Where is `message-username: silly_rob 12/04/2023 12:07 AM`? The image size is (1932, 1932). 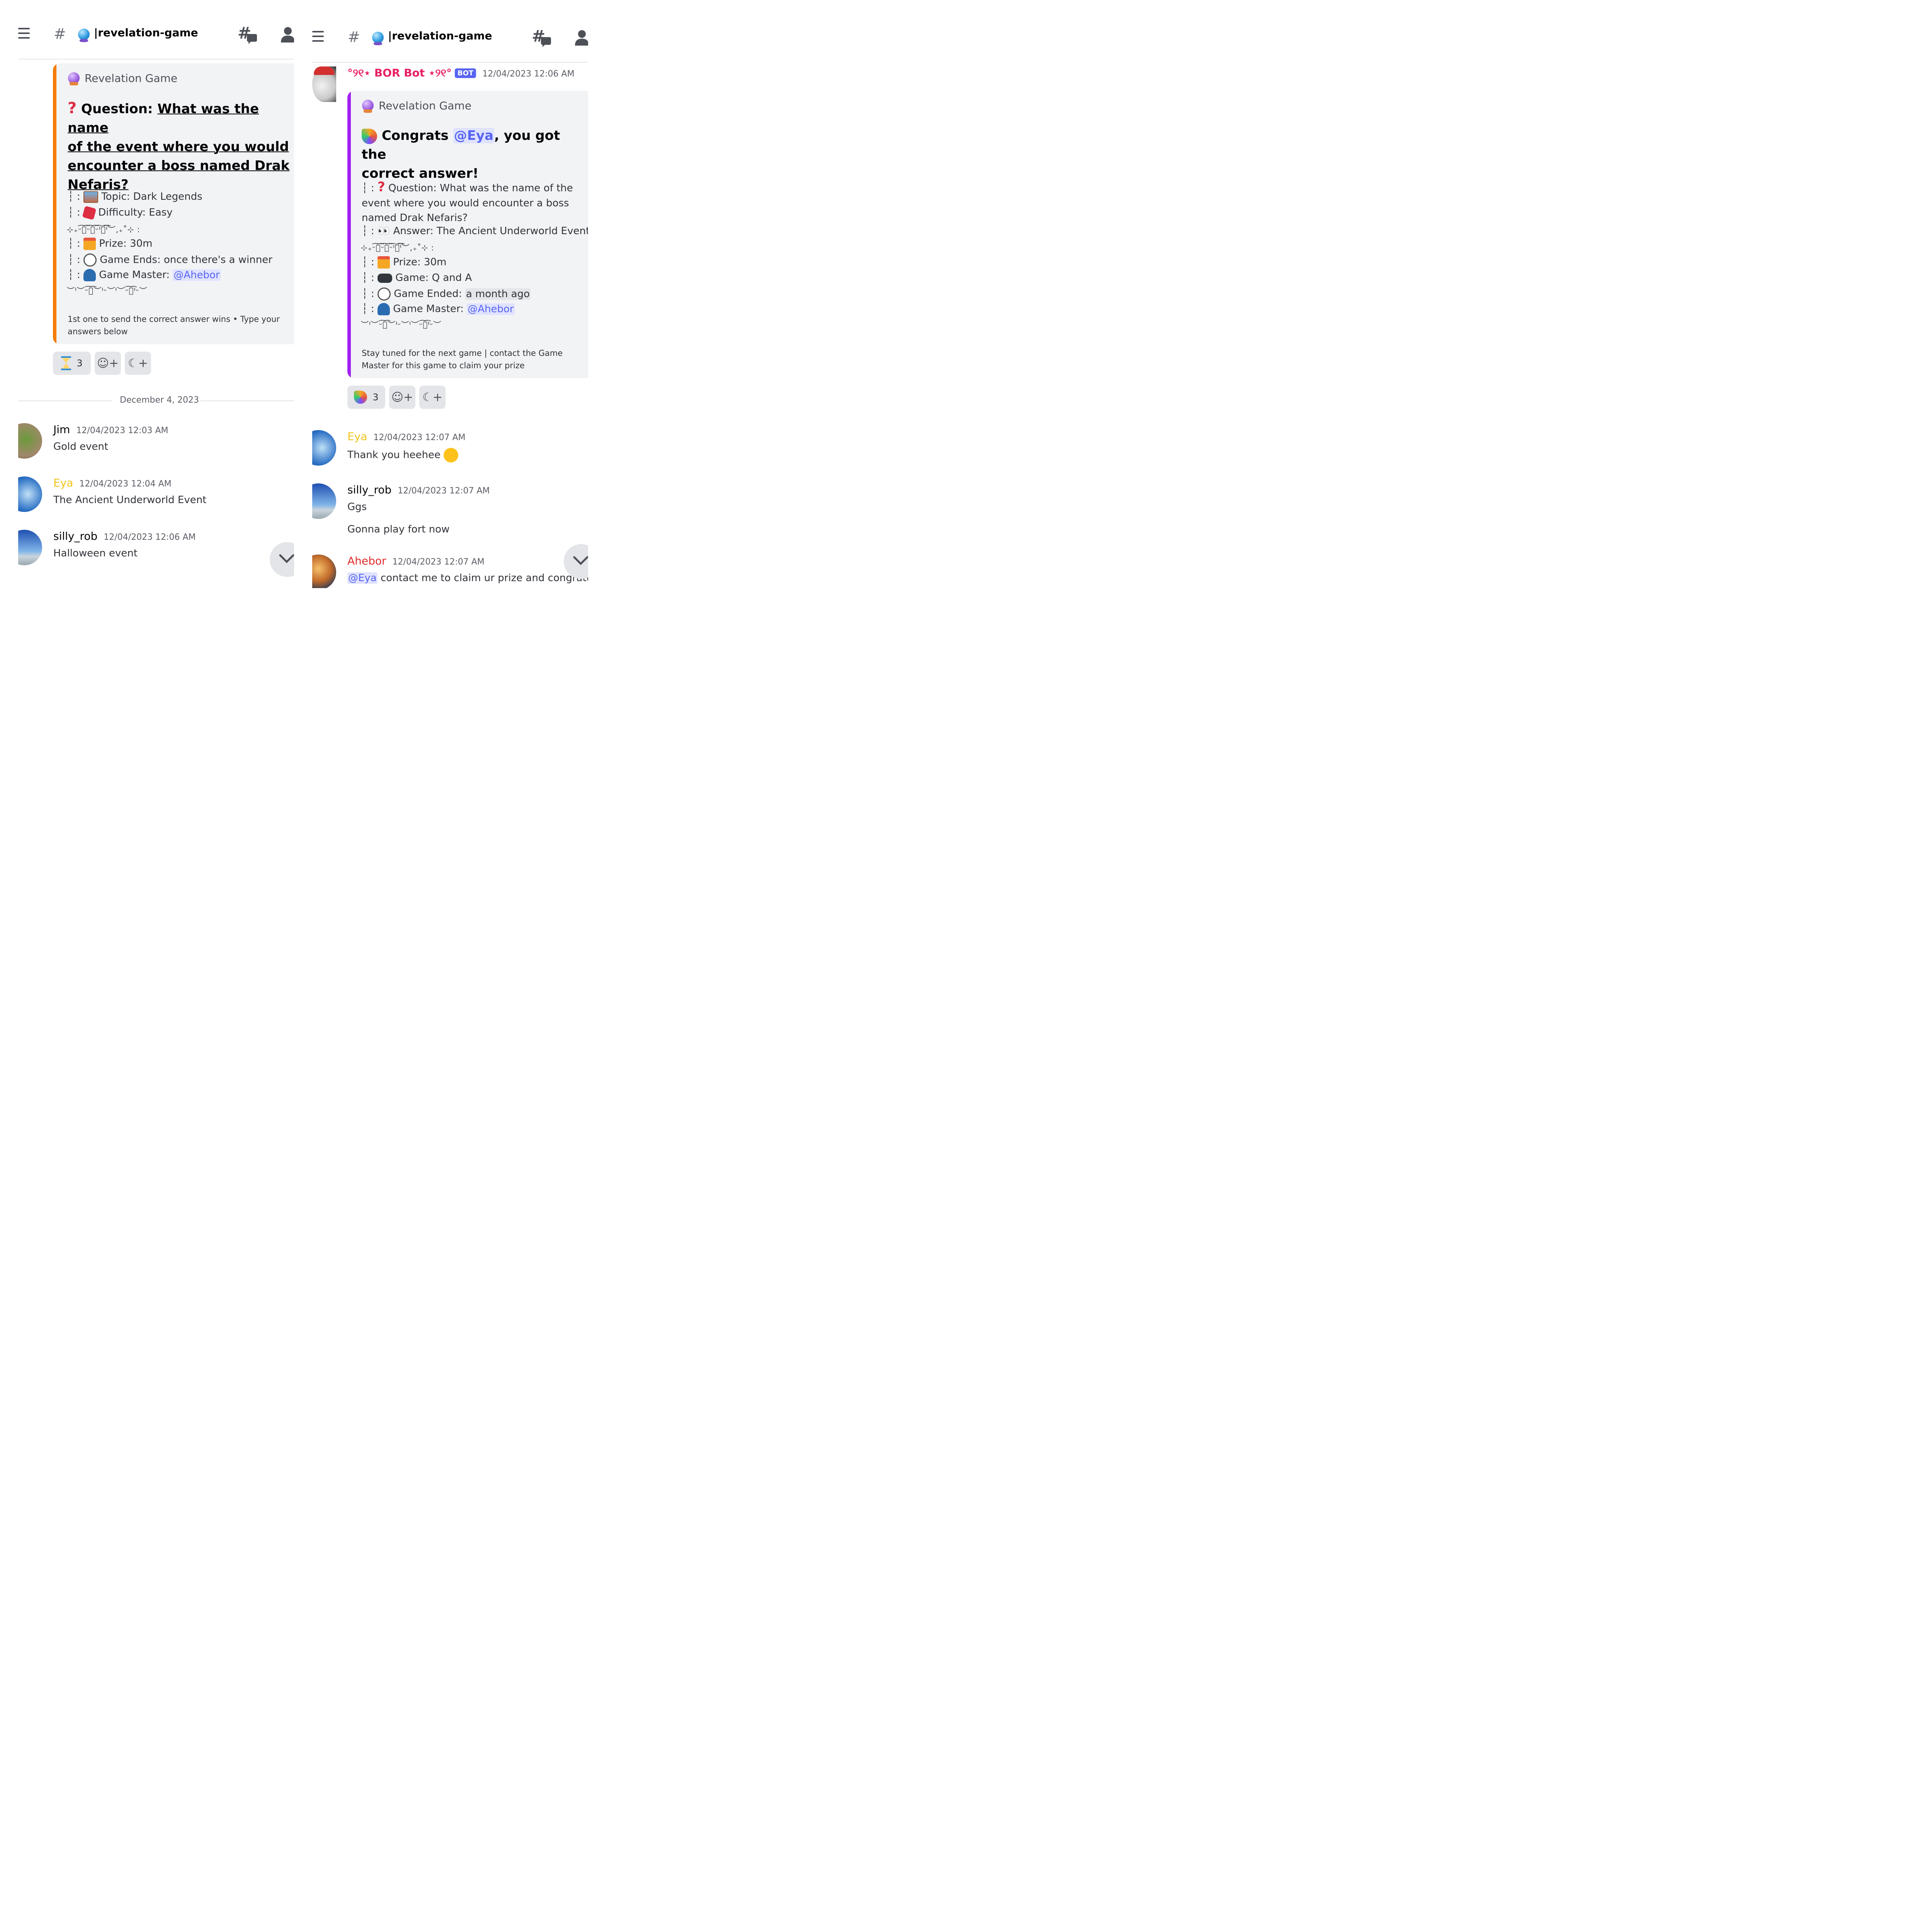
message-username: silly_rob 12/04/2023 12:07 AM is located at coordinates (418, 489).